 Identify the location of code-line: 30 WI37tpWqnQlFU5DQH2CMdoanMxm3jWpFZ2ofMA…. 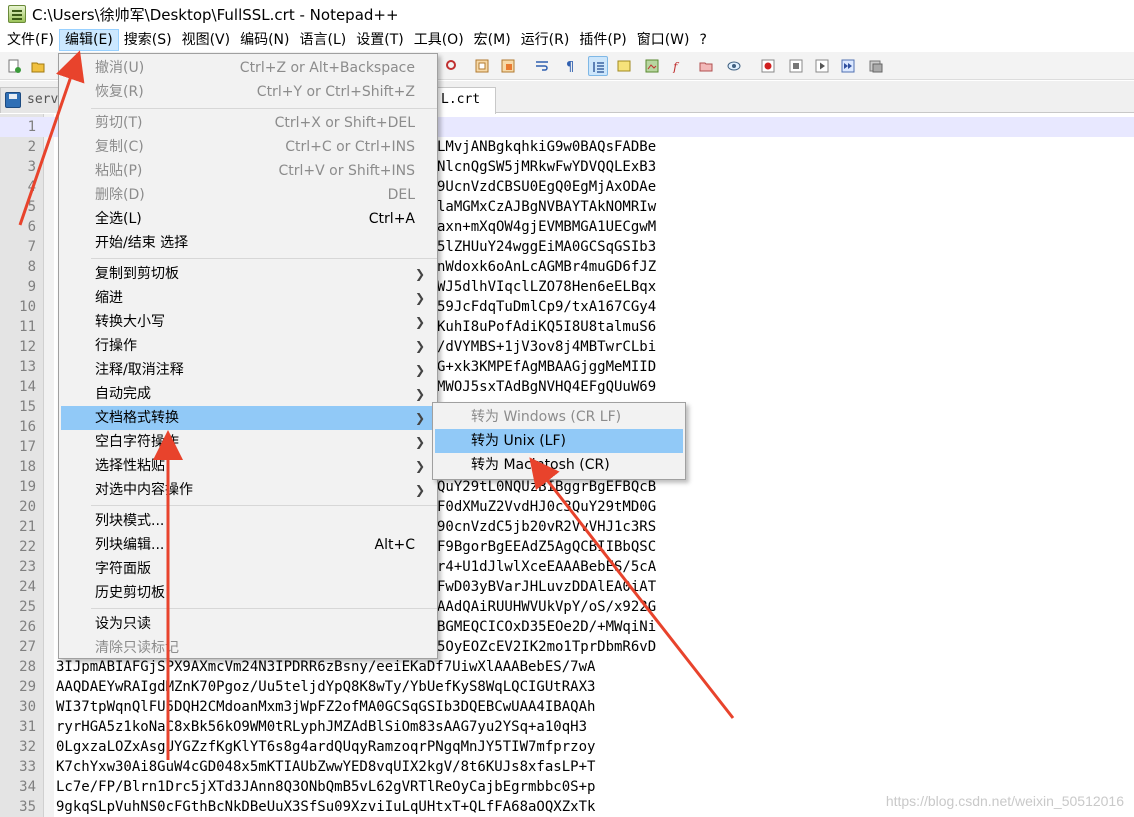
(567, 707).